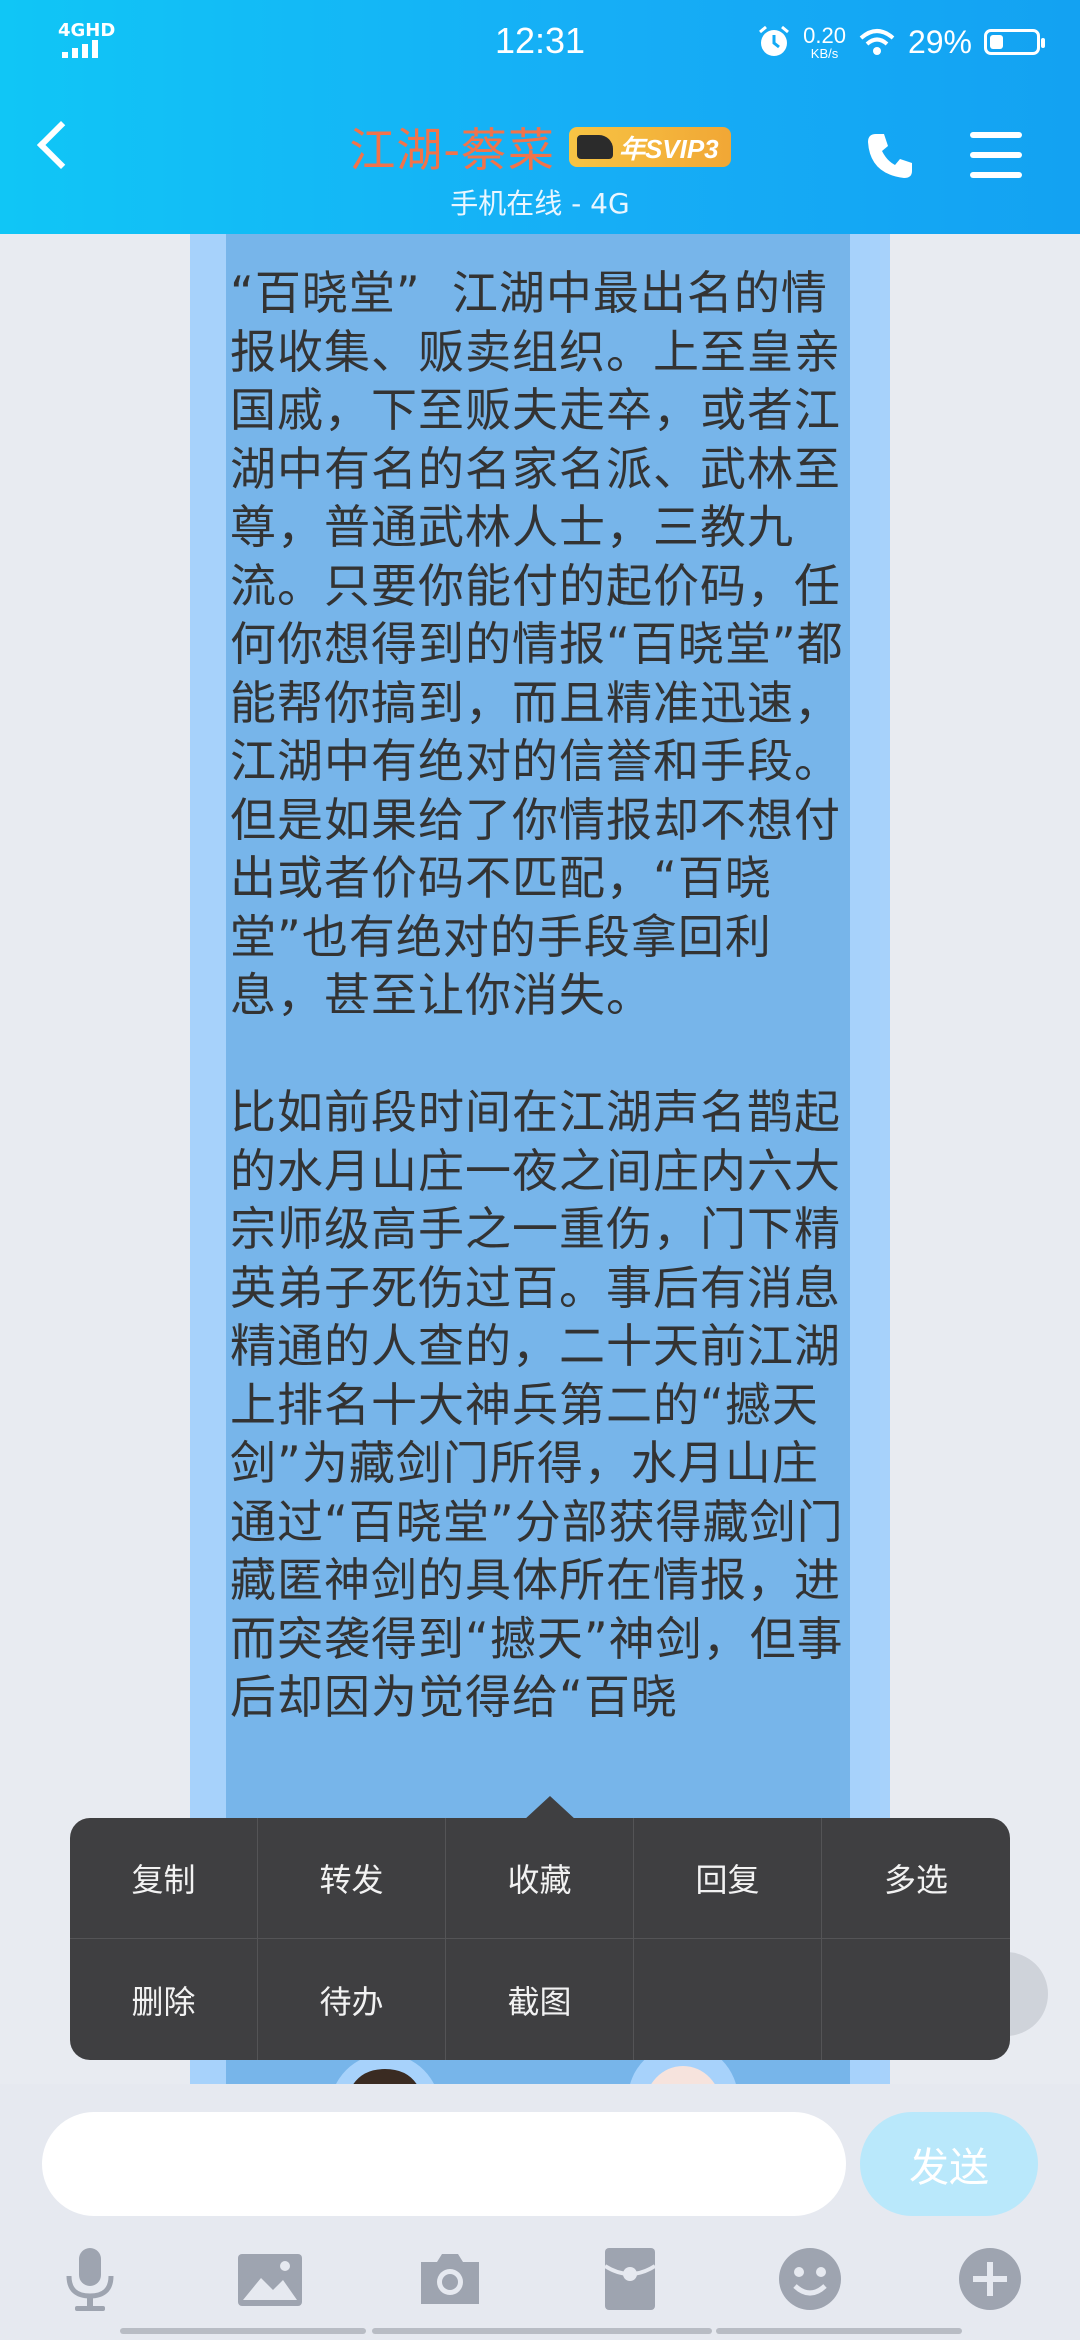 This screenshot has height=2340, width=1080. What do you see at coordinates (824, 53) in the screenshot?
I see `speed-unit: KB/s` at bounding box center [824, 53].